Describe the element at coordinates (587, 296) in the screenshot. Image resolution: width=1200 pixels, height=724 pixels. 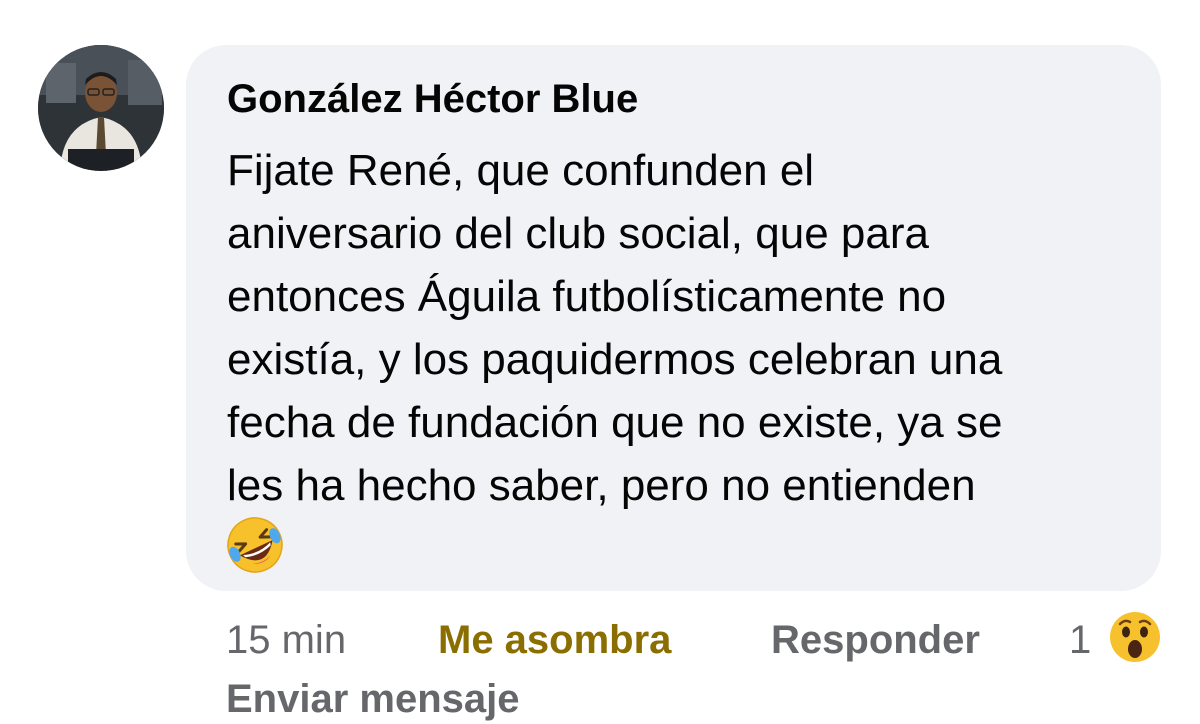
I see `comment-line: entonces Águila futbolísticamente no` at that location.